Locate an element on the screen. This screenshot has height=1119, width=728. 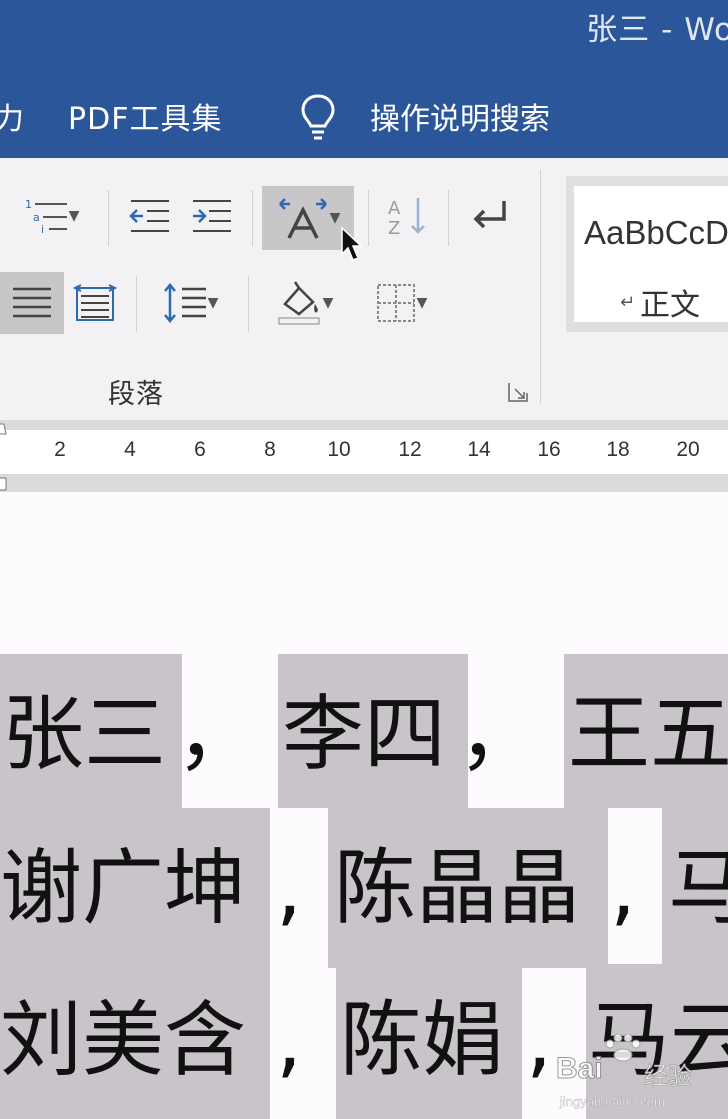
svg-text: 1 is located at coordinates (28, 204).